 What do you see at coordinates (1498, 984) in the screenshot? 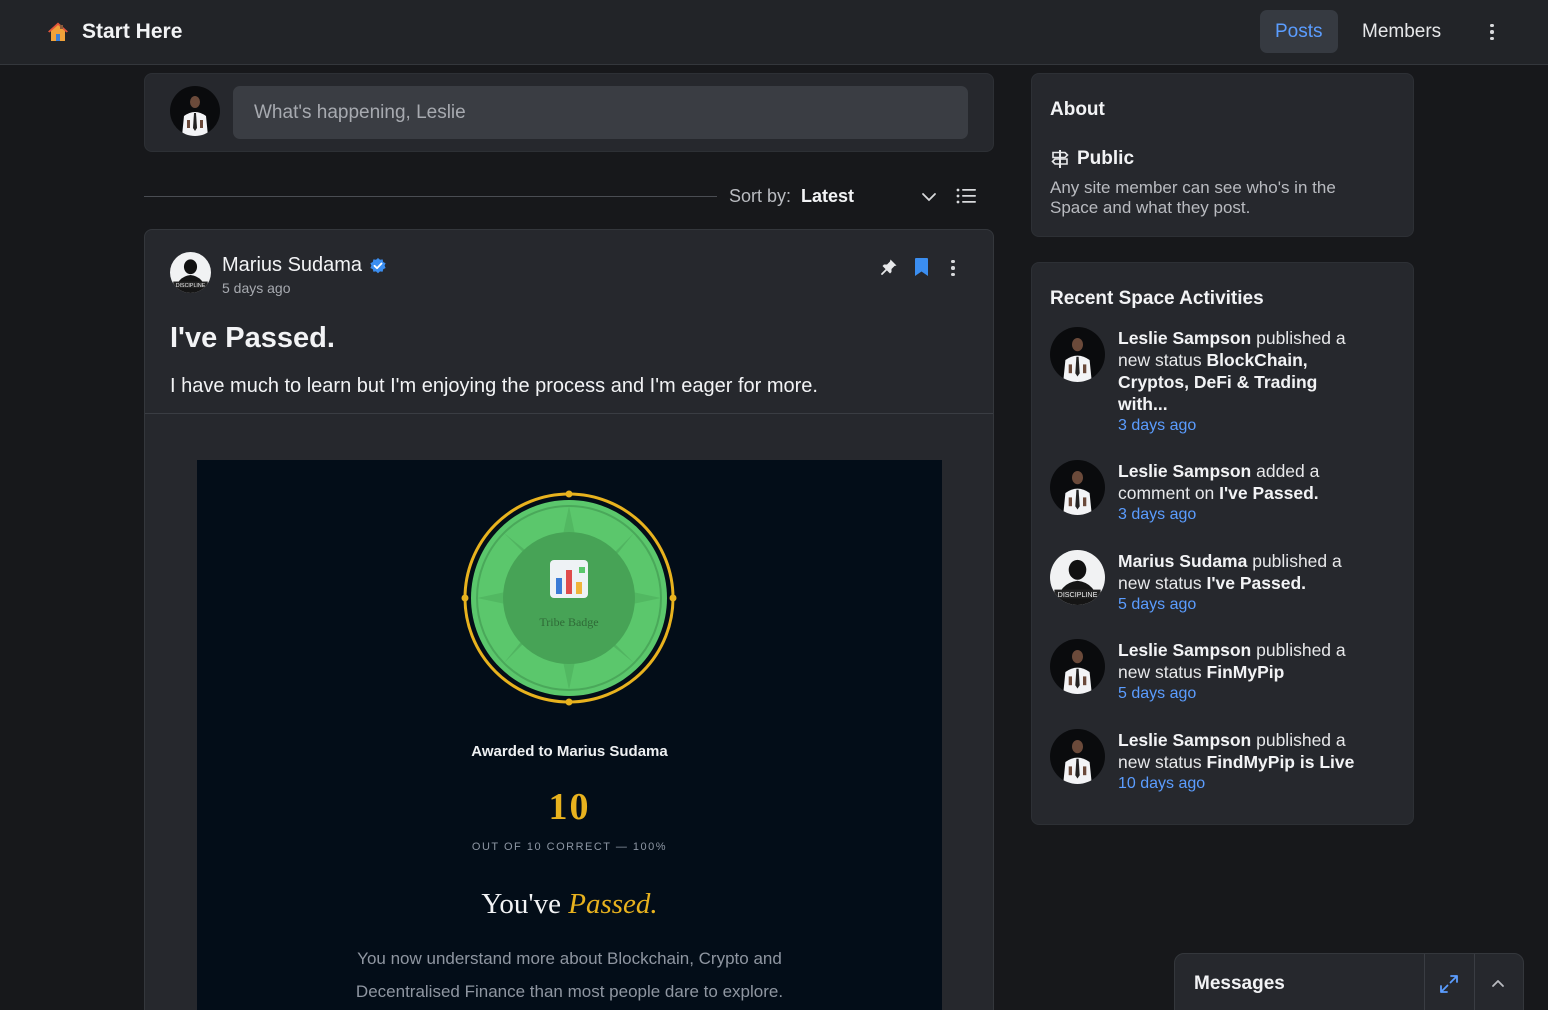
I see `chevron-up-icon` at bounding box center [1498, 984].